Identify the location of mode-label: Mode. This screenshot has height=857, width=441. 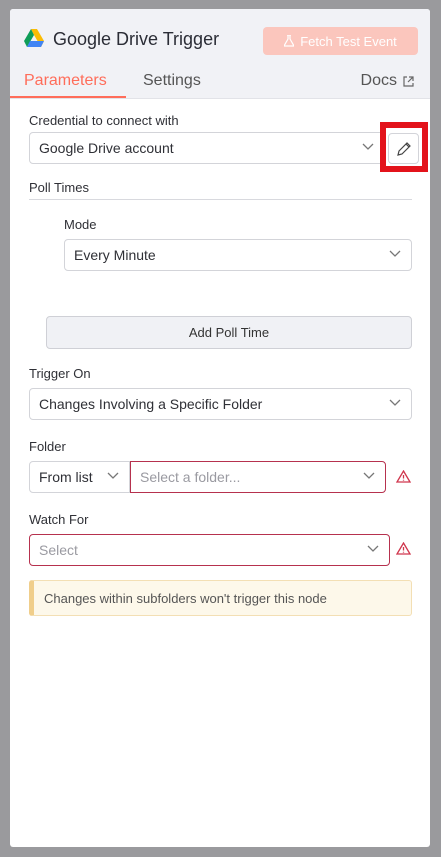
(80, 224).